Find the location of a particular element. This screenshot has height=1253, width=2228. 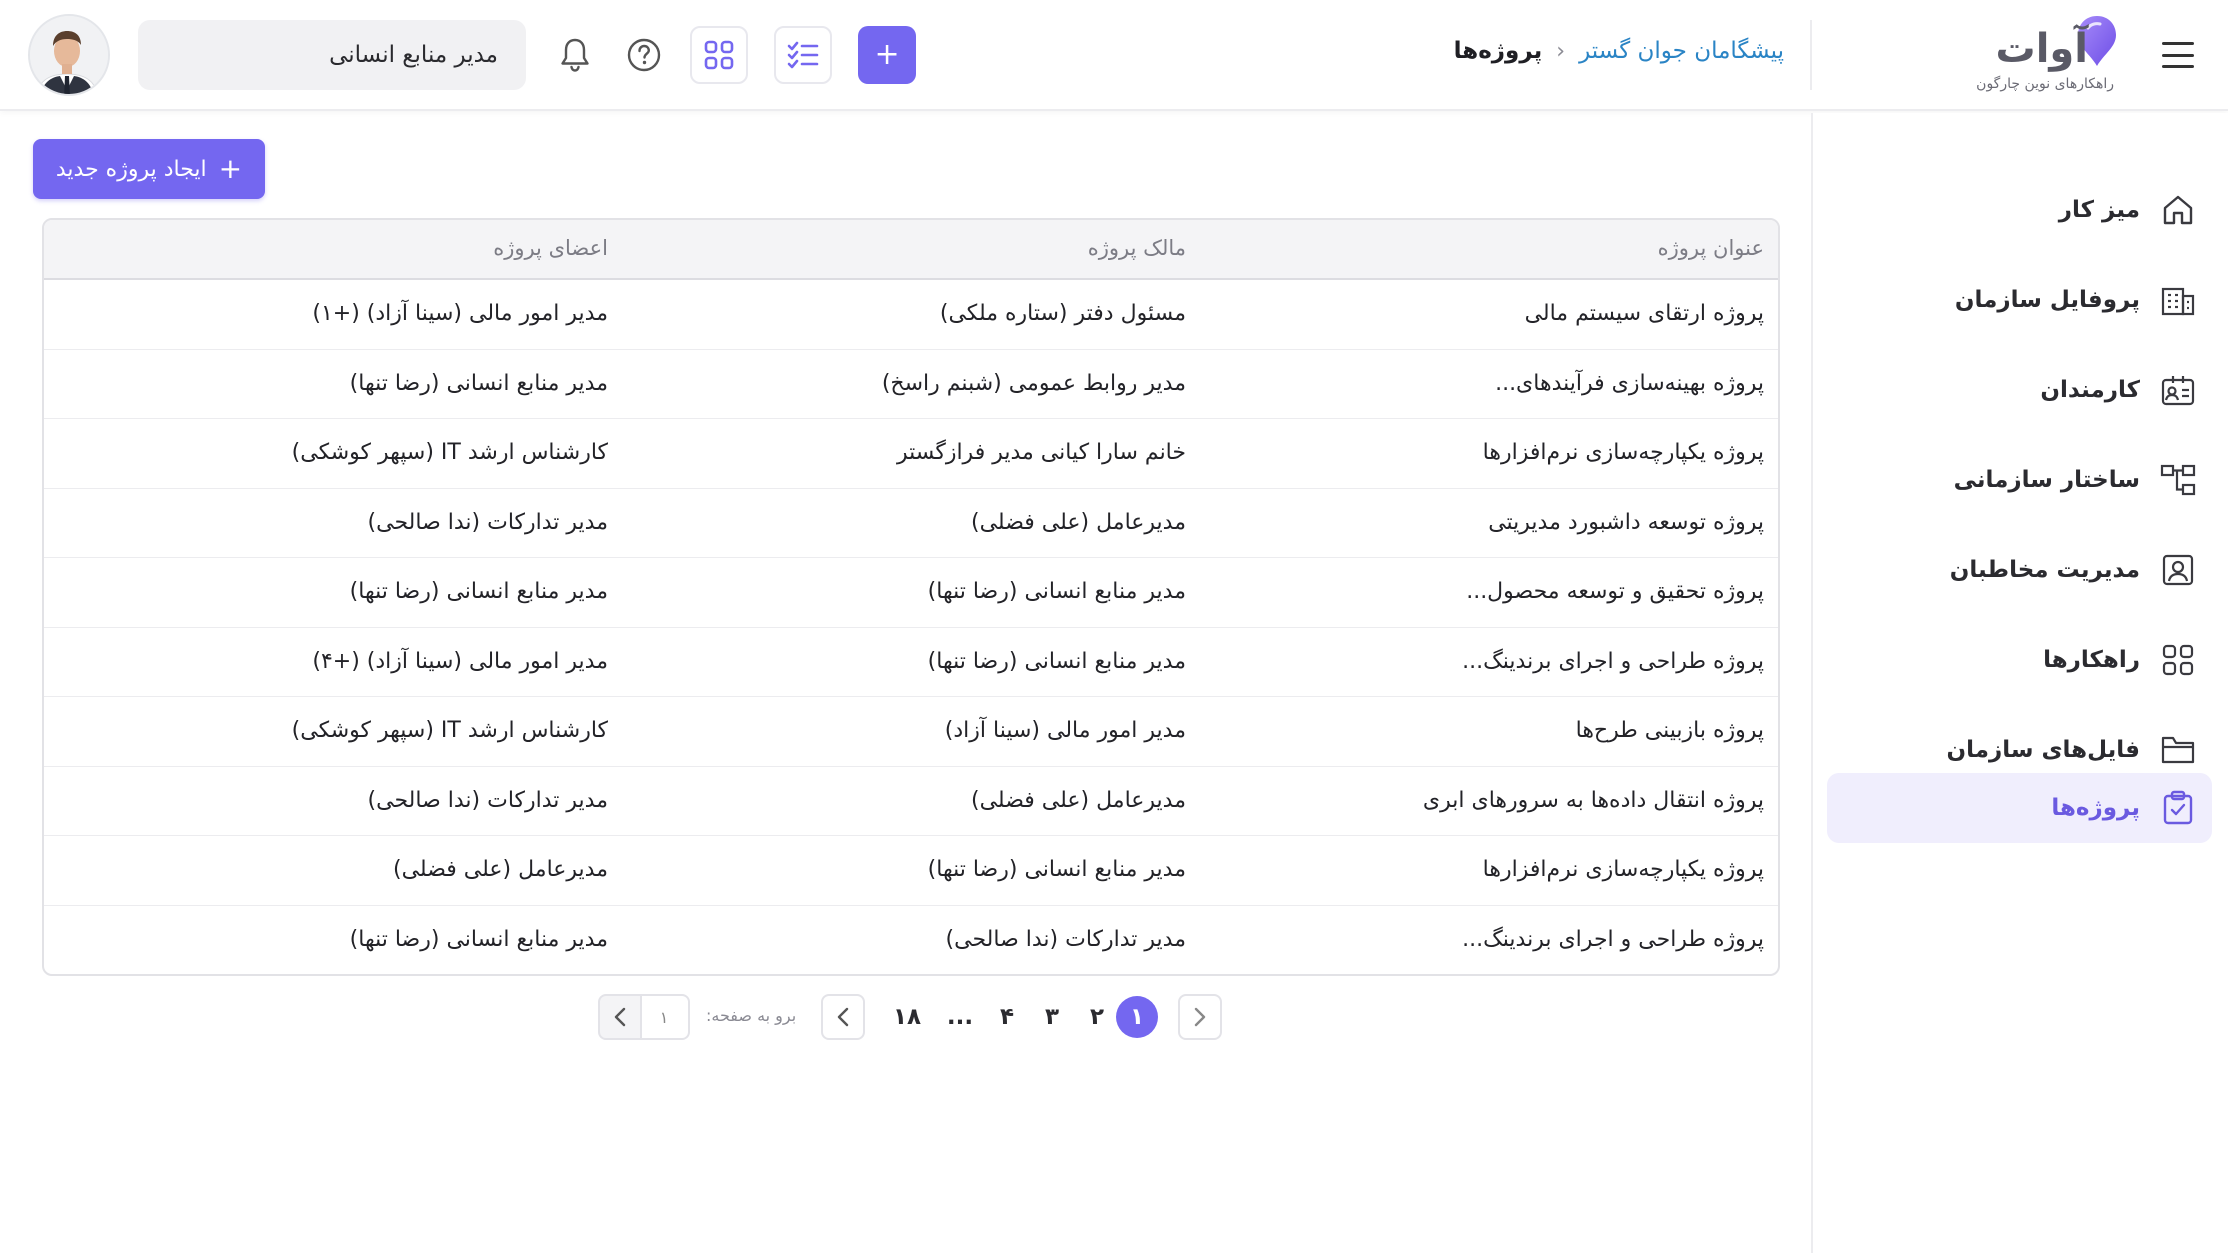

chevron-right-icon is located at coordinates (1200, 1017).